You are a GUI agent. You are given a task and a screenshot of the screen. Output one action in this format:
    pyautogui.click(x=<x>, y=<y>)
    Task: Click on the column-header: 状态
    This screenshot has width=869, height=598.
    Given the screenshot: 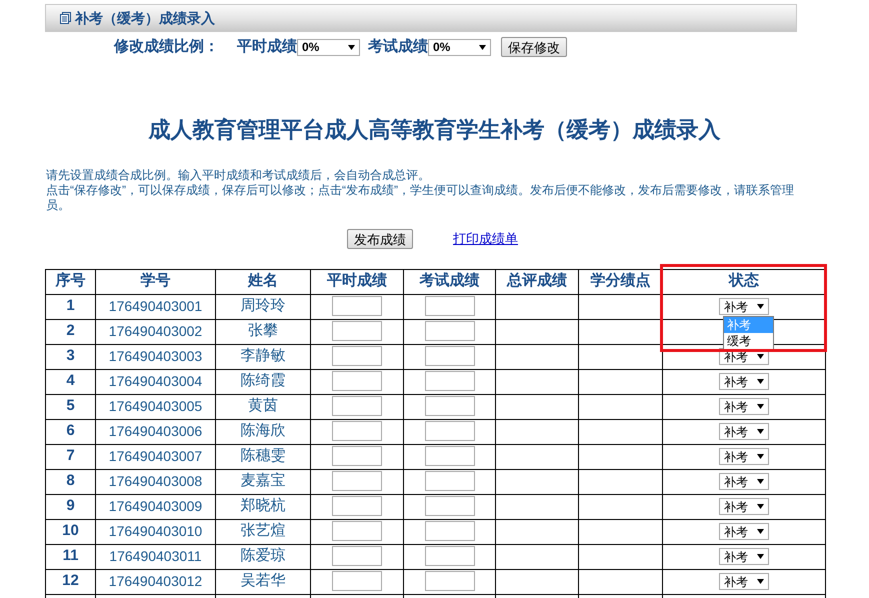 What is the action you would take?
    pyautogui.click(x=744, y=281)
    